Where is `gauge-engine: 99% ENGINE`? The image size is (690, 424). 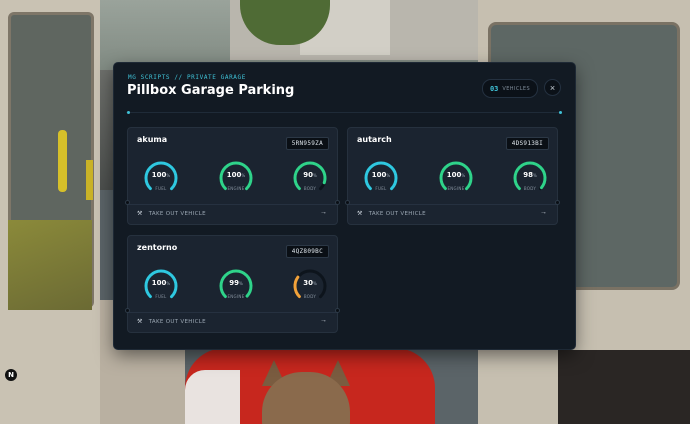
gauge-engine: 99% ENGINE is located at coordinates (236, 286).